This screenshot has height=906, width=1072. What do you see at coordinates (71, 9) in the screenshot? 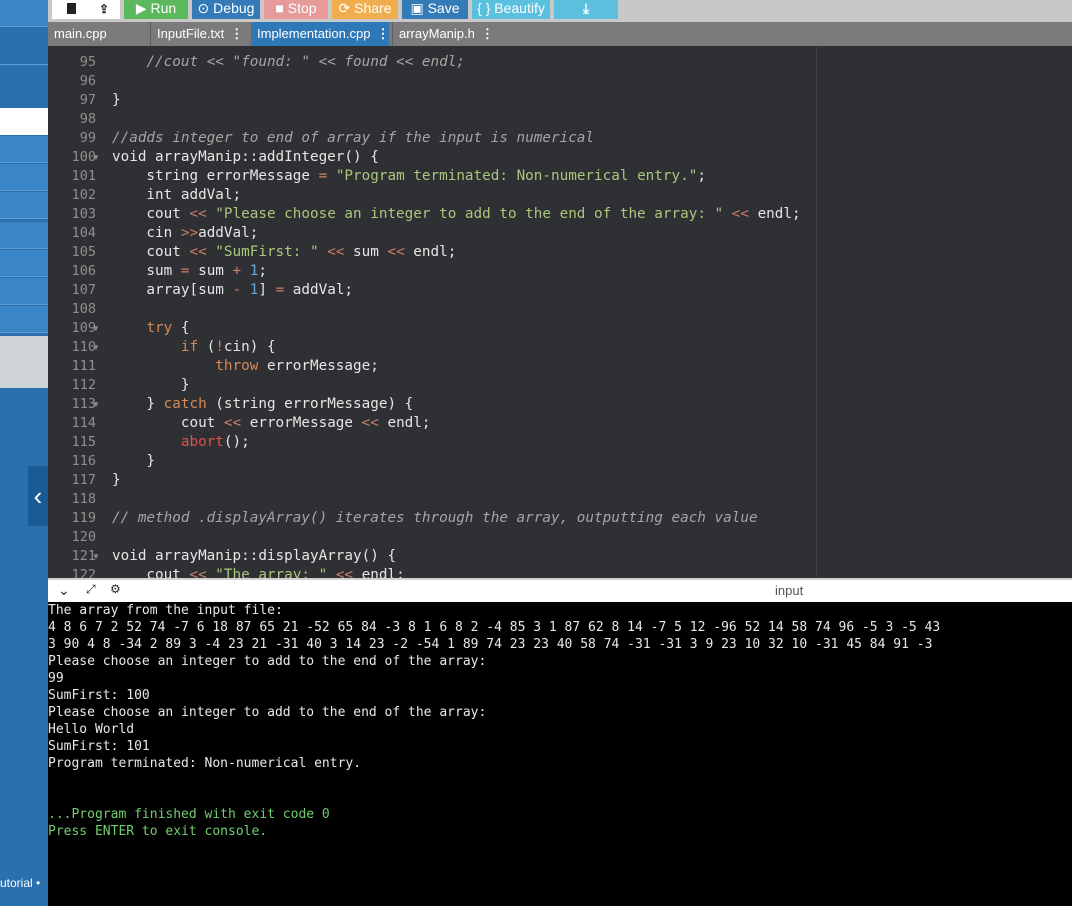
I see `new-file-button` at bounding box center [71, 9].